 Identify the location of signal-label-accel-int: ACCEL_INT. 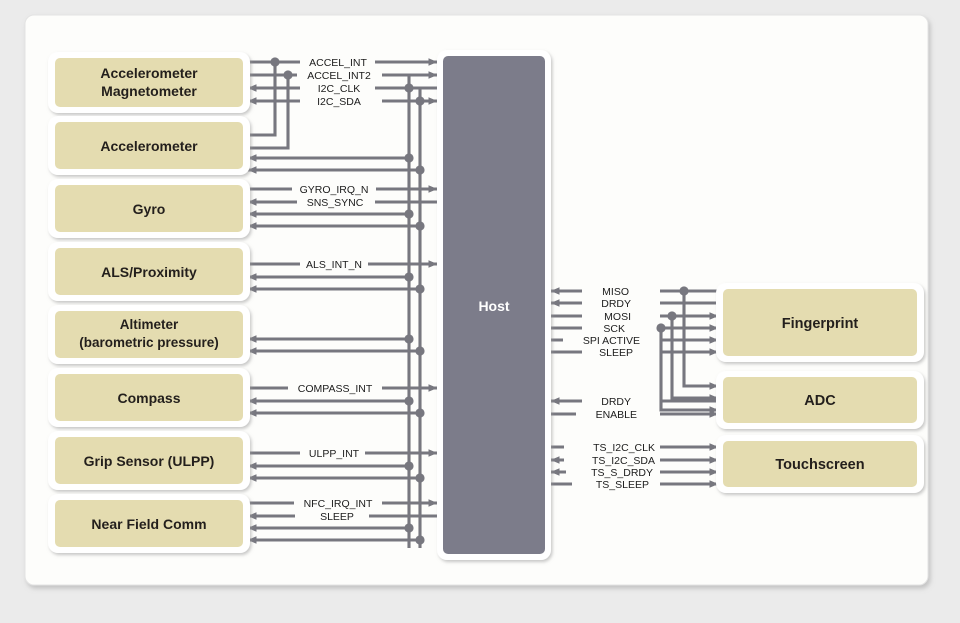
(338, 63).